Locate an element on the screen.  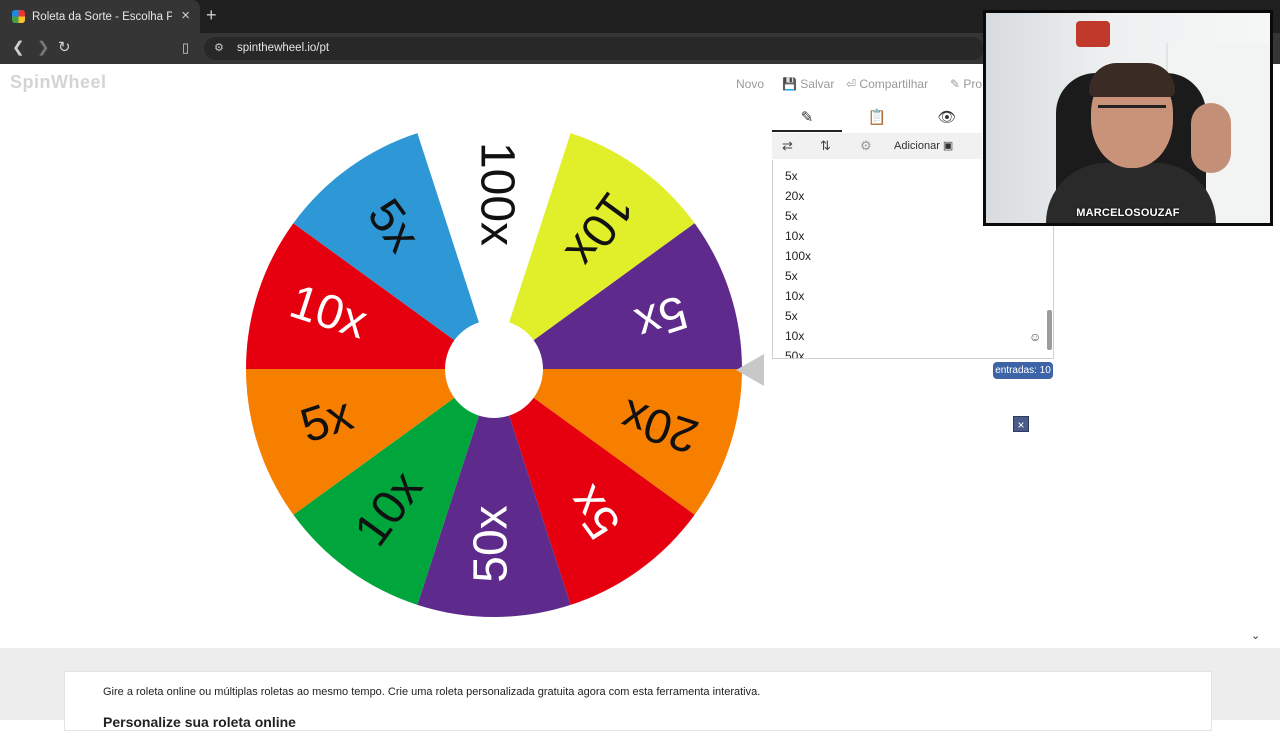
address-bar: ⚙ spinthewheel.io/pt is located at coordinates (594, 48).